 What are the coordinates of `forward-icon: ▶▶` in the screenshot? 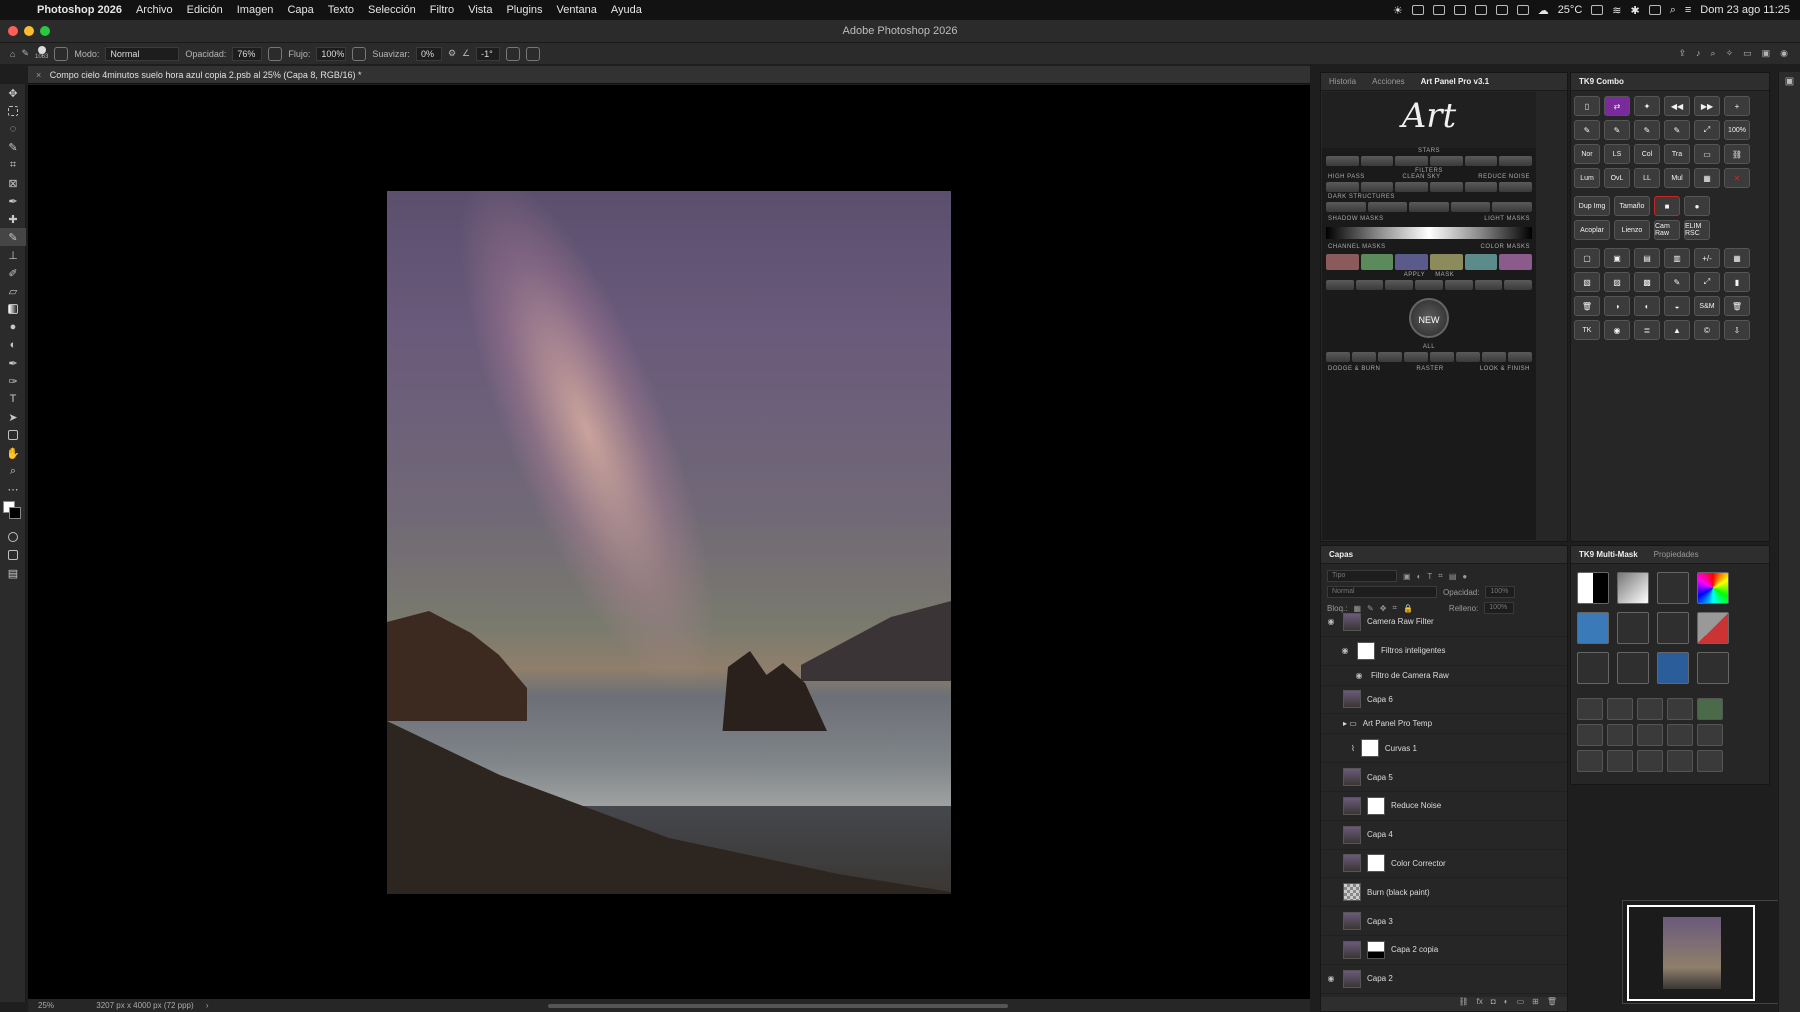 It's located at (1707, 106).